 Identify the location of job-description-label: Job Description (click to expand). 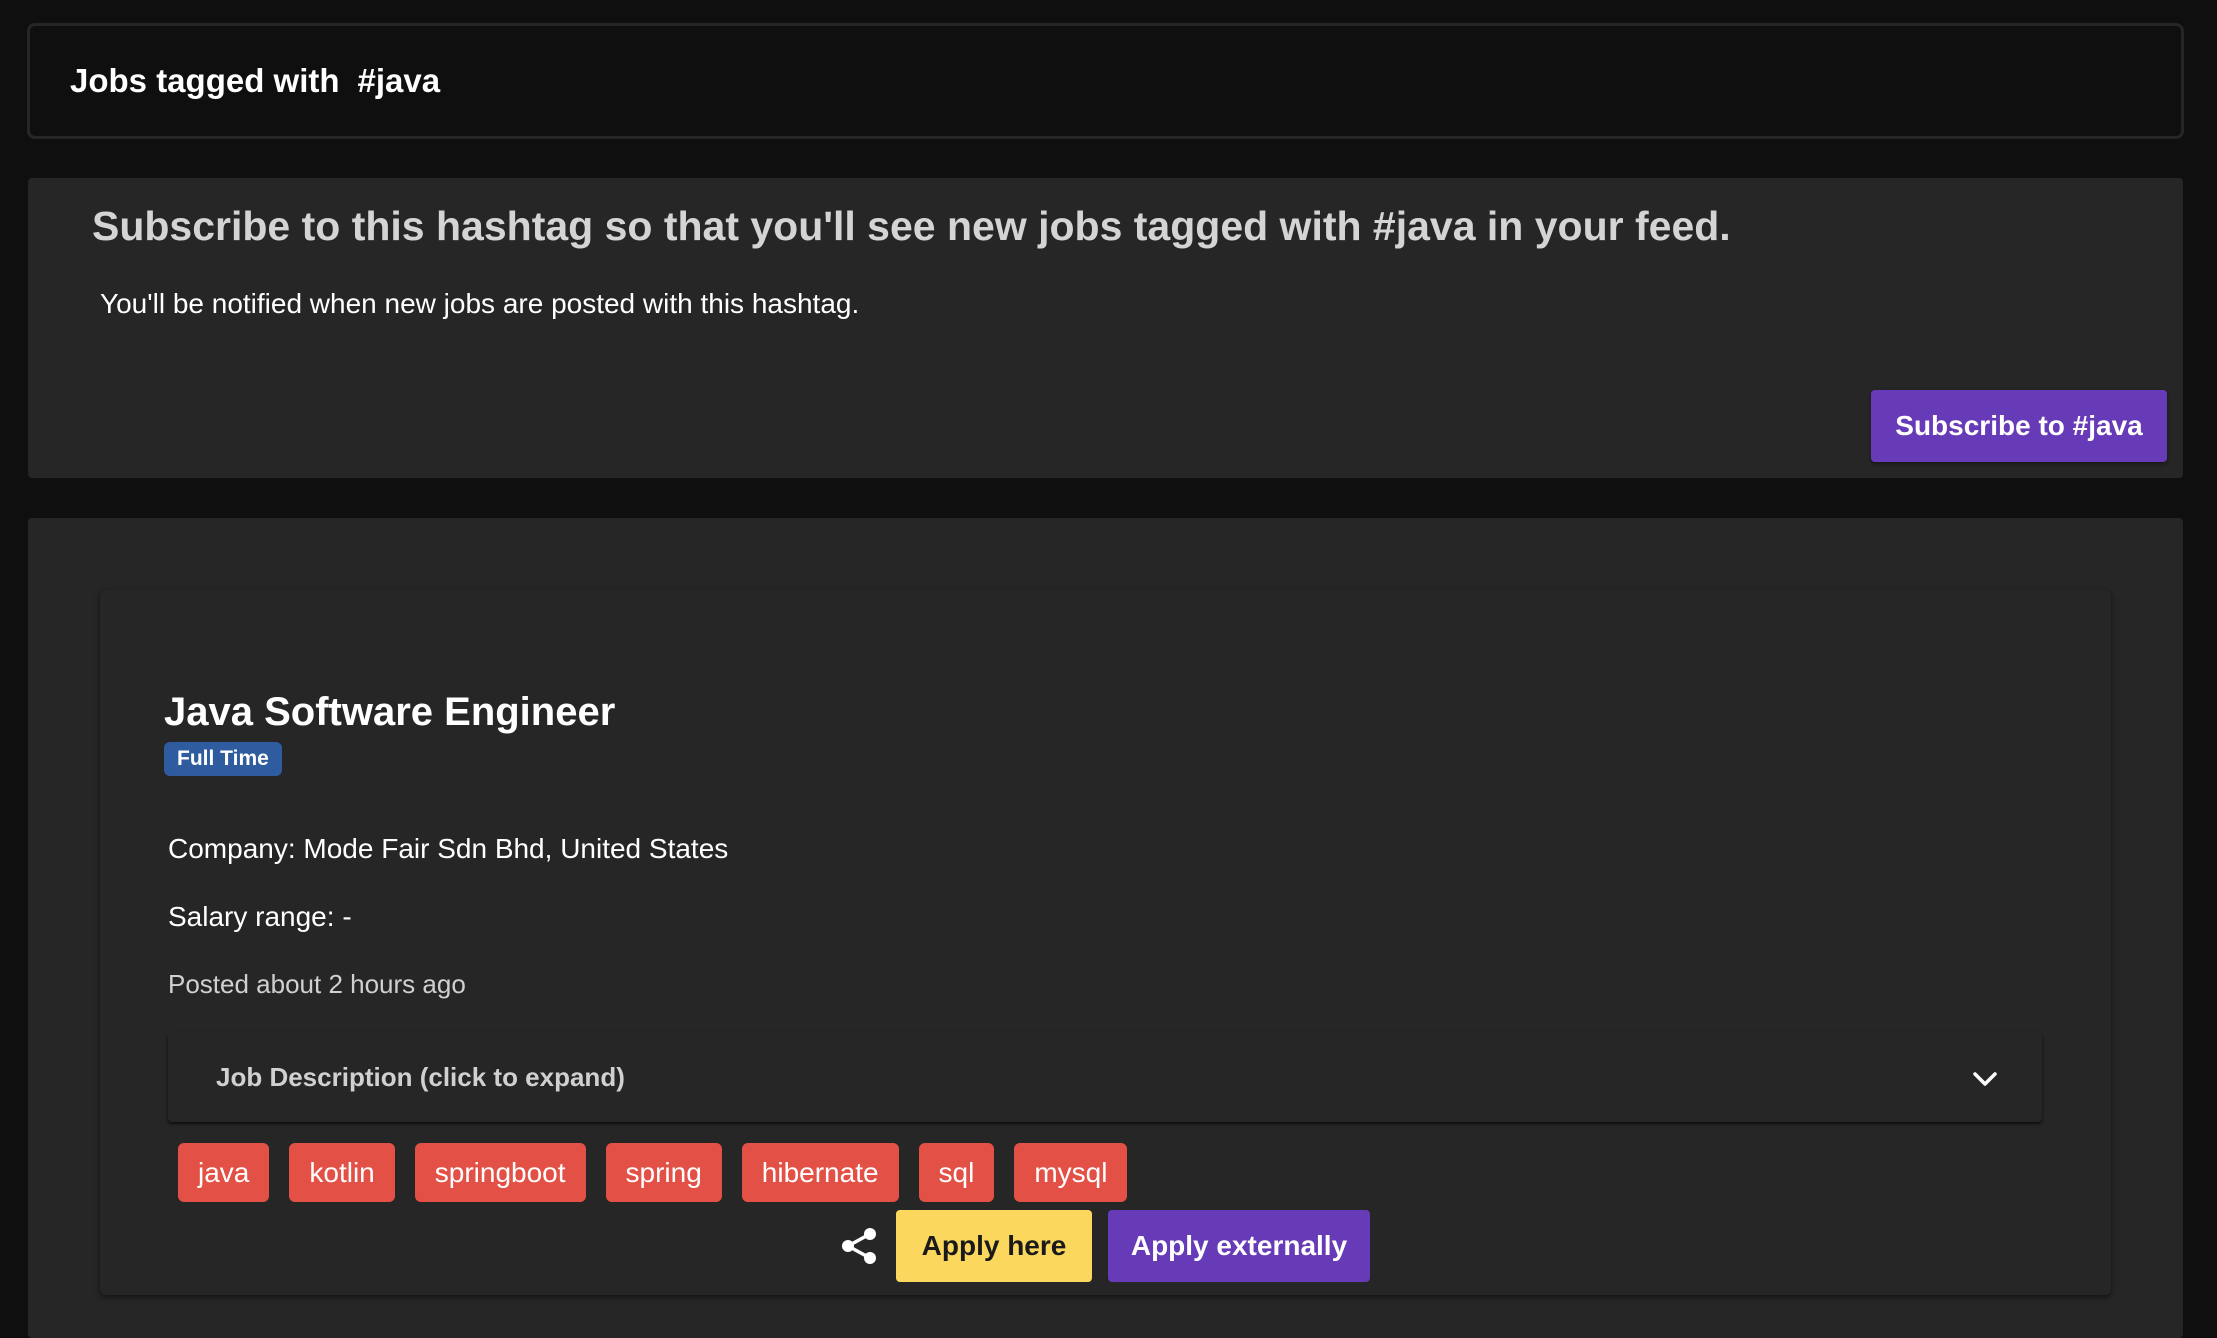
(420, 1076).